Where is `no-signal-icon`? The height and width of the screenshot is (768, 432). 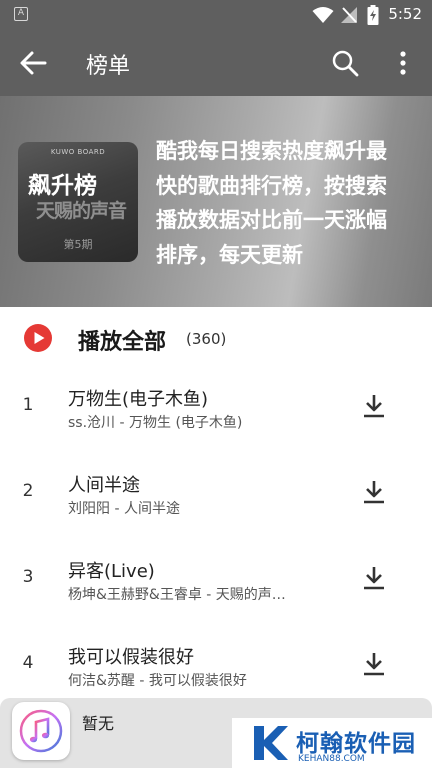 no-signal-icon is located at coordinates (349, 15).